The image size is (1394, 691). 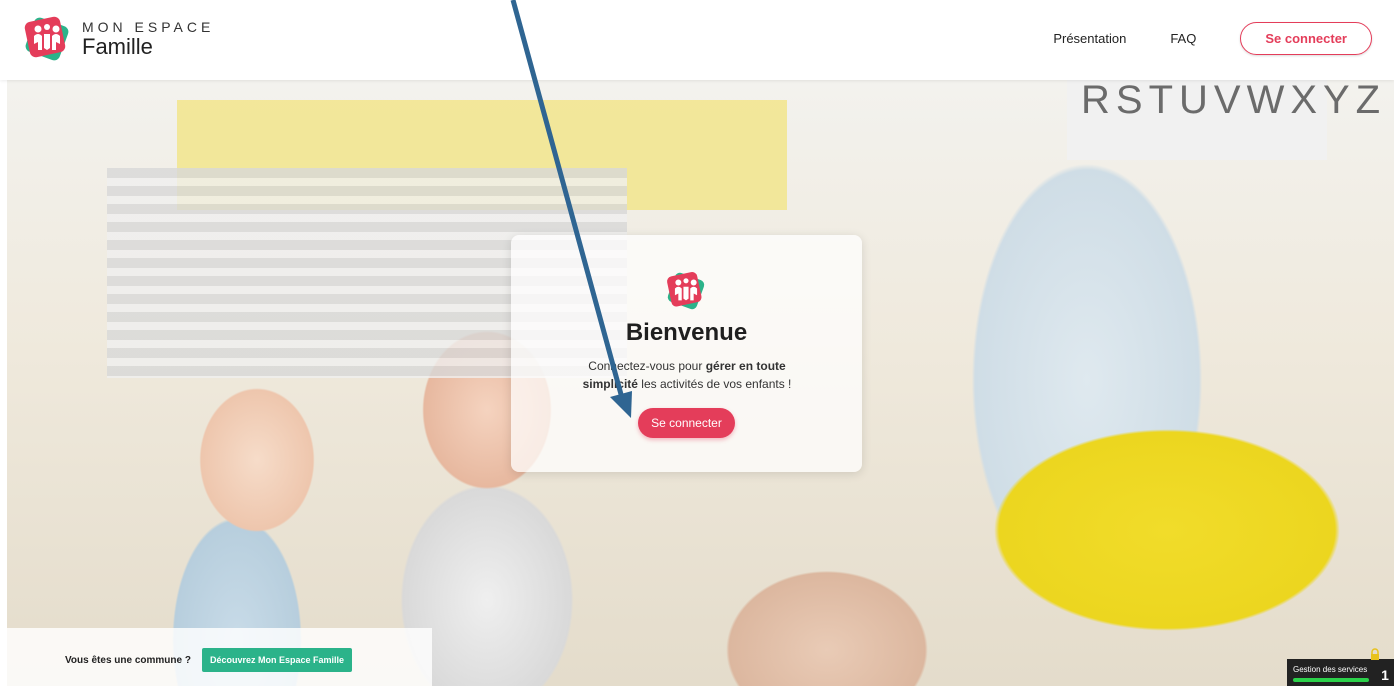 I want to click on discover-button: Découvrez Mon Espace Famille, so click(x=277, y=660).